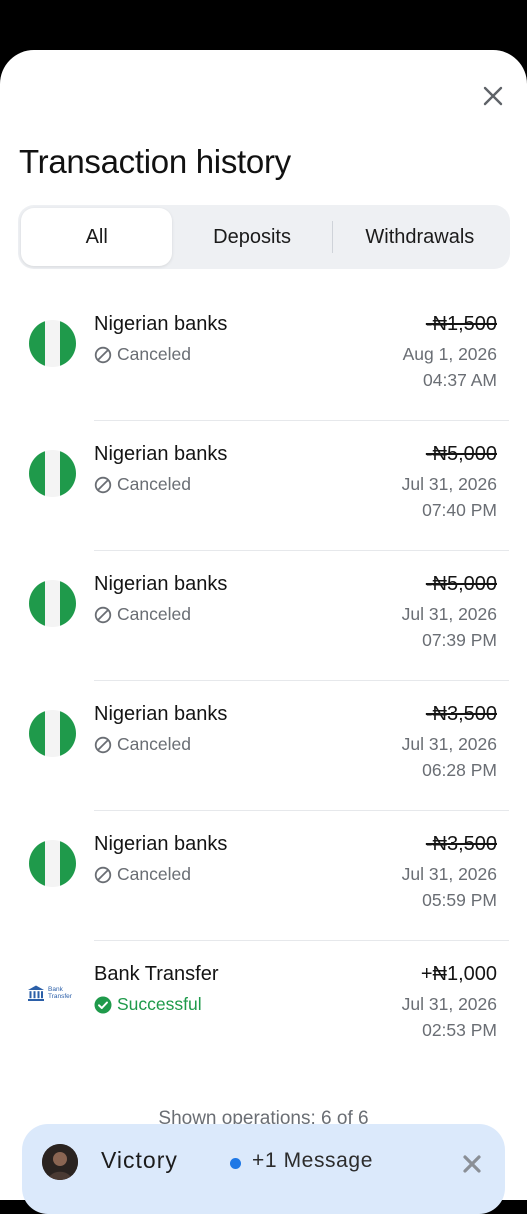 The height and width of the screenshot is (1214, 527). What do you see at coordinates (60, 993) in the screenshot?
I see `bank-logo-text: Bank Transfer` at bounding box center [60, 993].